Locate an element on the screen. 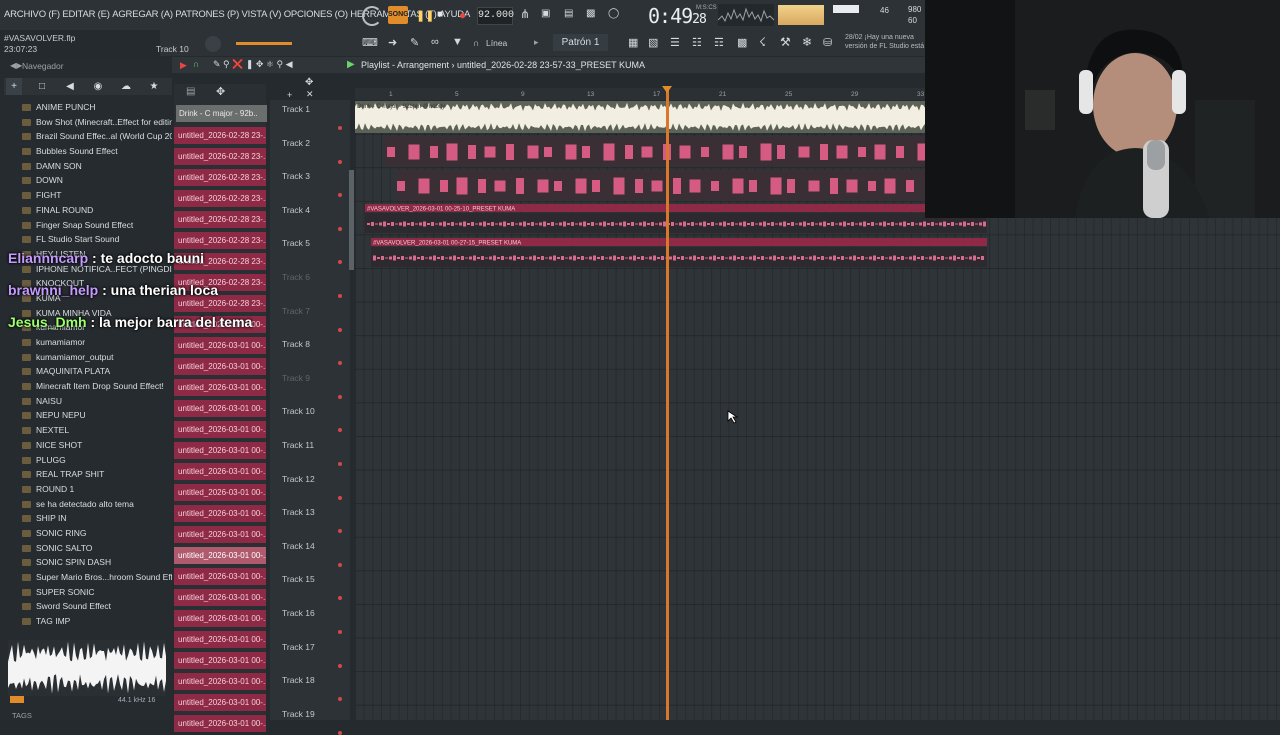  browser-item: NAISU is located at coordinates (97, 401).